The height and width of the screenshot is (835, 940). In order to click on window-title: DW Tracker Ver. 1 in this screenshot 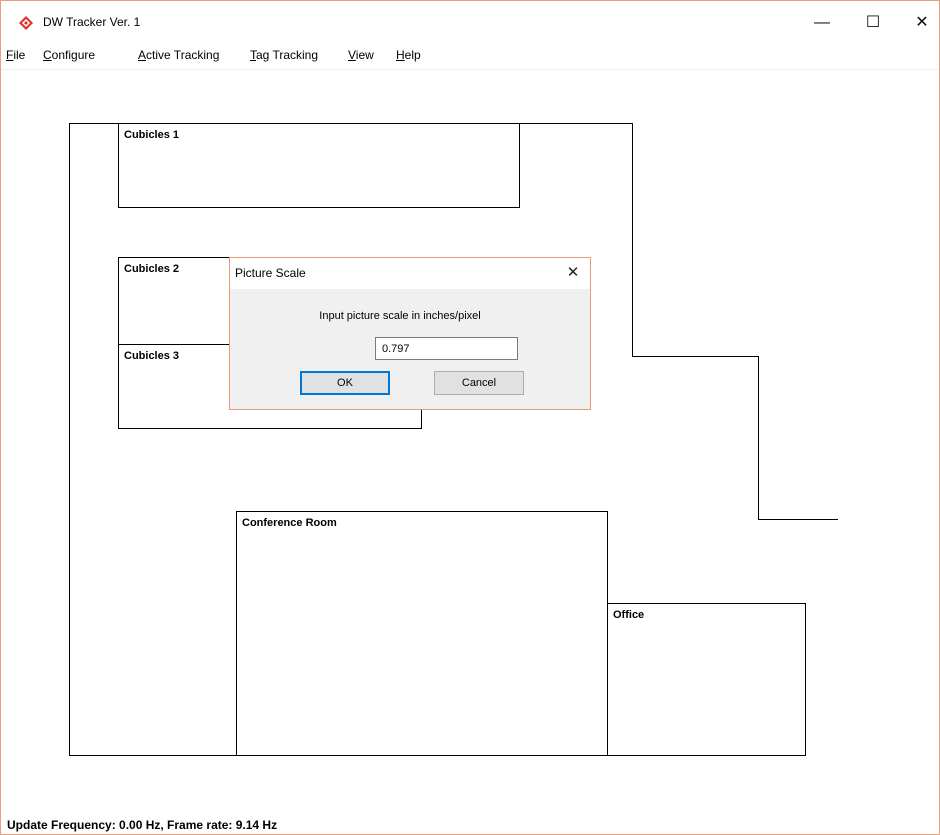, I will do `click(92, 22)`.